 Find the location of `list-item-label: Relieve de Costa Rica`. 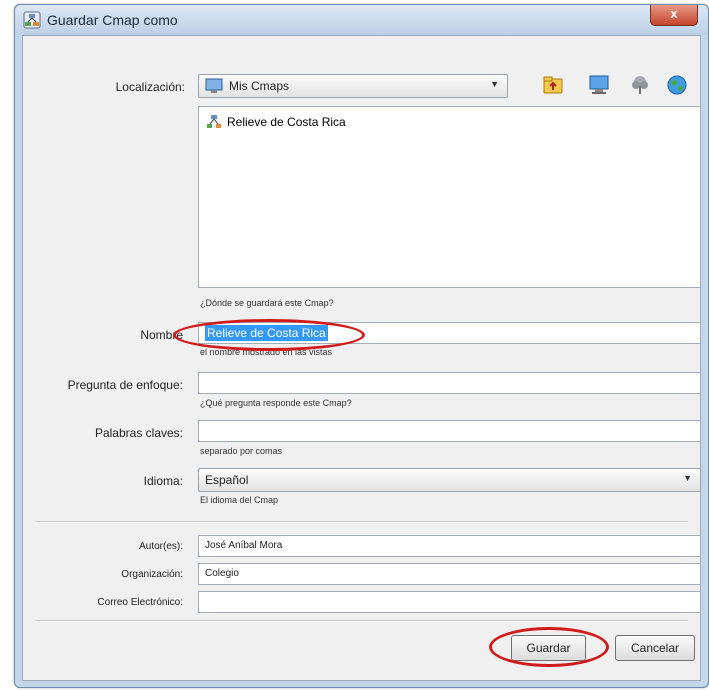

list-item-label: Relieve de Costa Rica is located at coordinates (286, 122).